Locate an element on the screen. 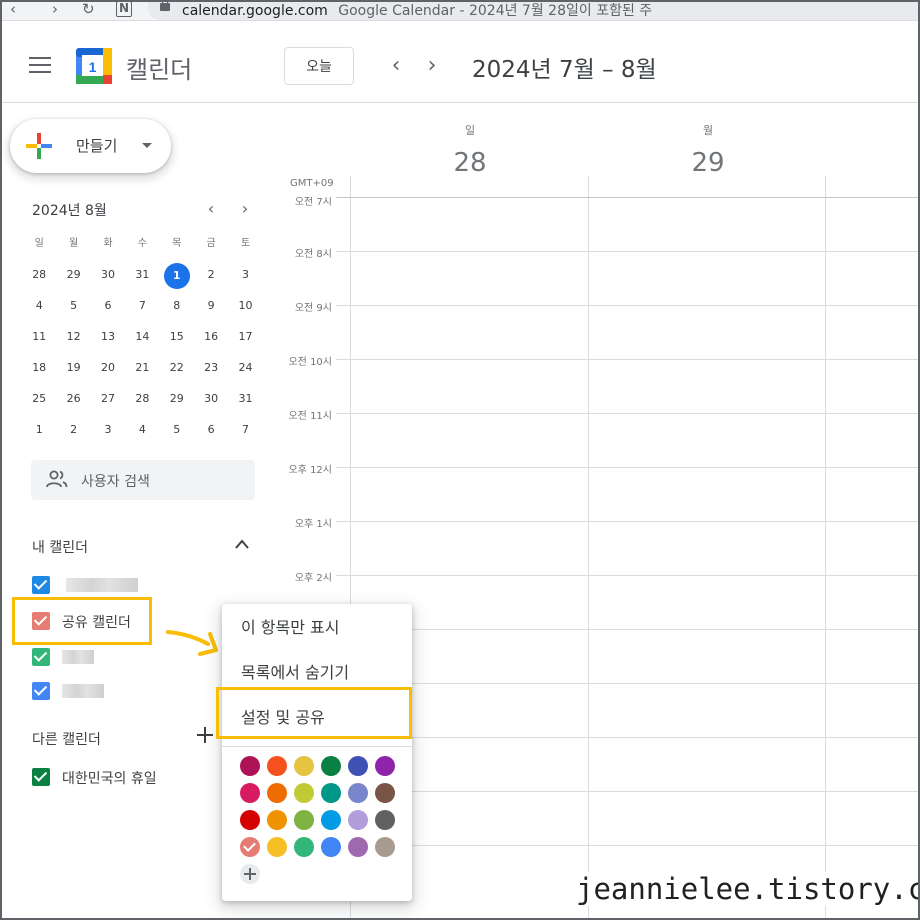  day-number-28: 28 is located at coordinates (470, 163).